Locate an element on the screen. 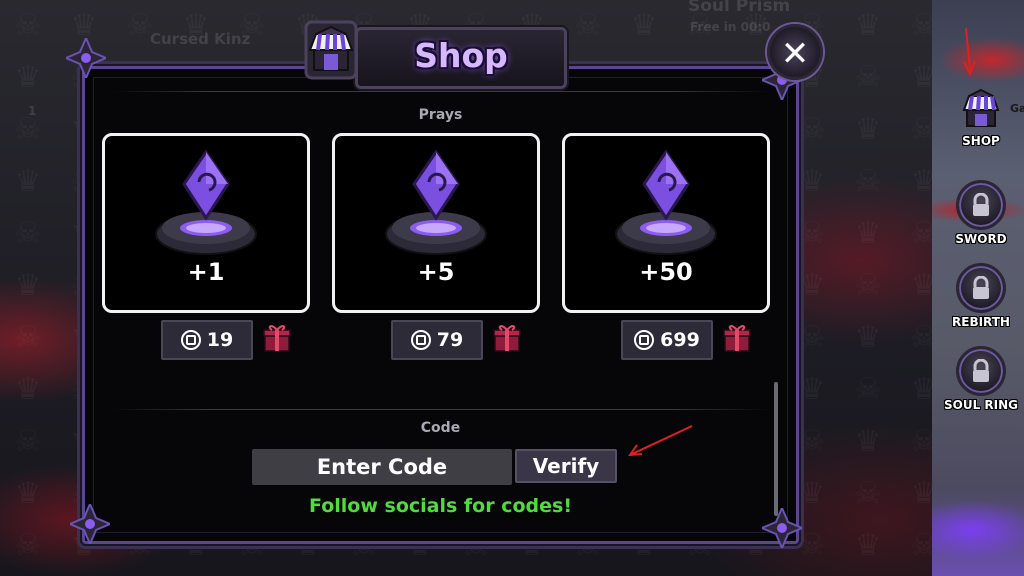 The width and height of the screenshot is (1024, 576). page-title: Shop is located at coordinates (461, 55).